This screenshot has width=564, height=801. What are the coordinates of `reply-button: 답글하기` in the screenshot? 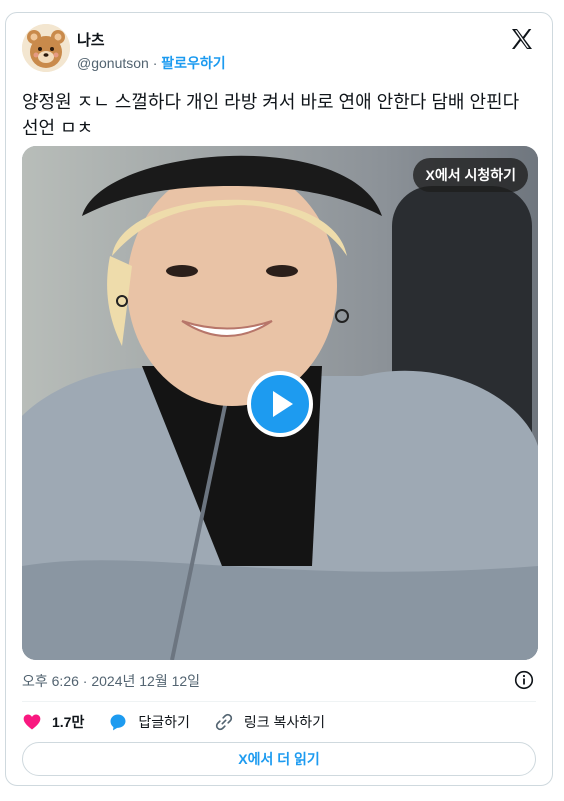 It's located at (149, 722).